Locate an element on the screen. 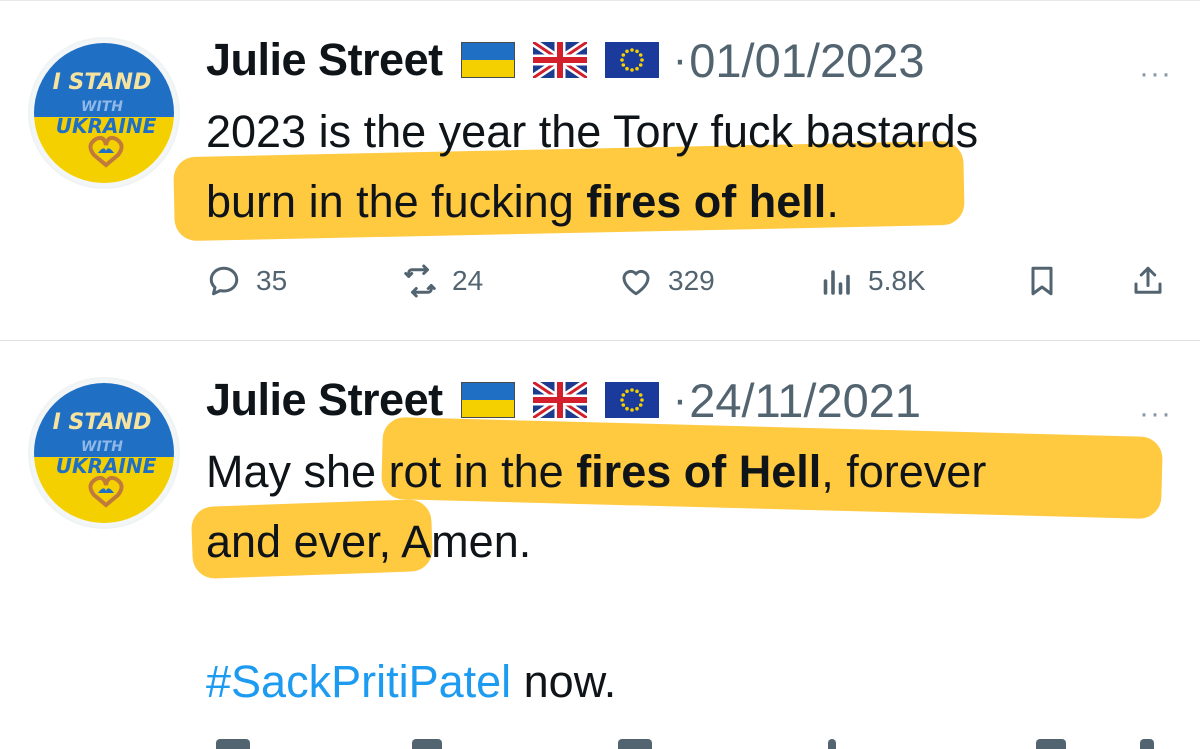 This screenshot has width=1200, height=749. reply-button: 35 is located at coordinates (246, 281).